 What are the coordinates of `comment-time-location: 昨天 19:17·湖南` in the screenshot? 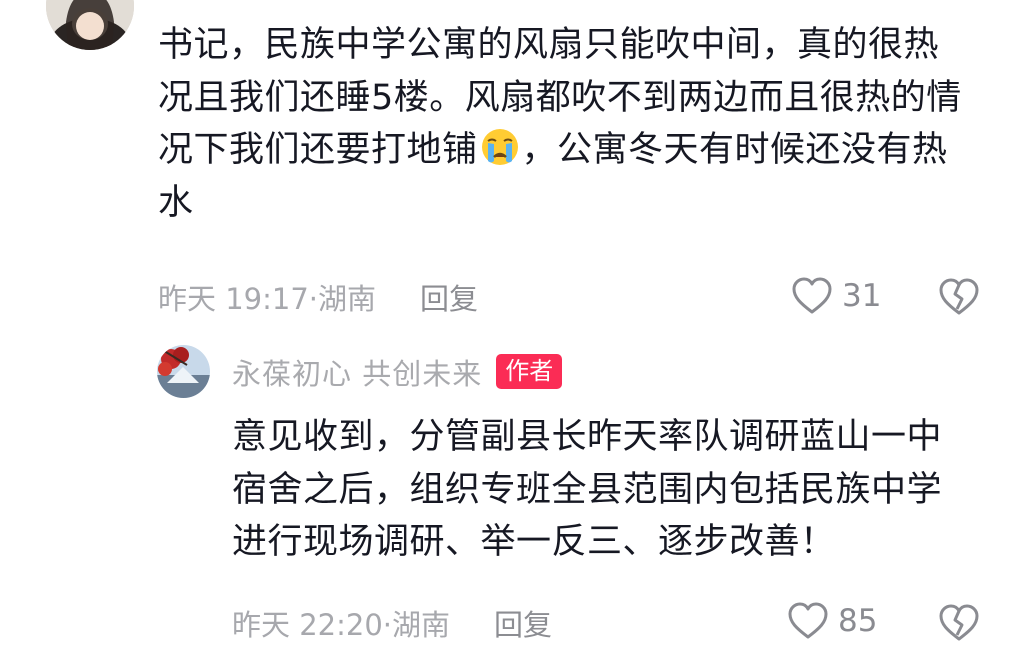 It's located at (267, 299).